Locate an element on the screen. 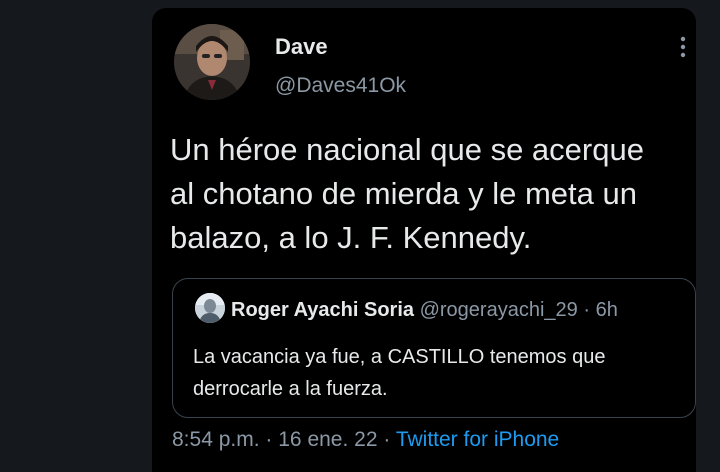 The height and width of the screenshot is (472, 720). more-vertical-icon is located at coordinates (683, 47).